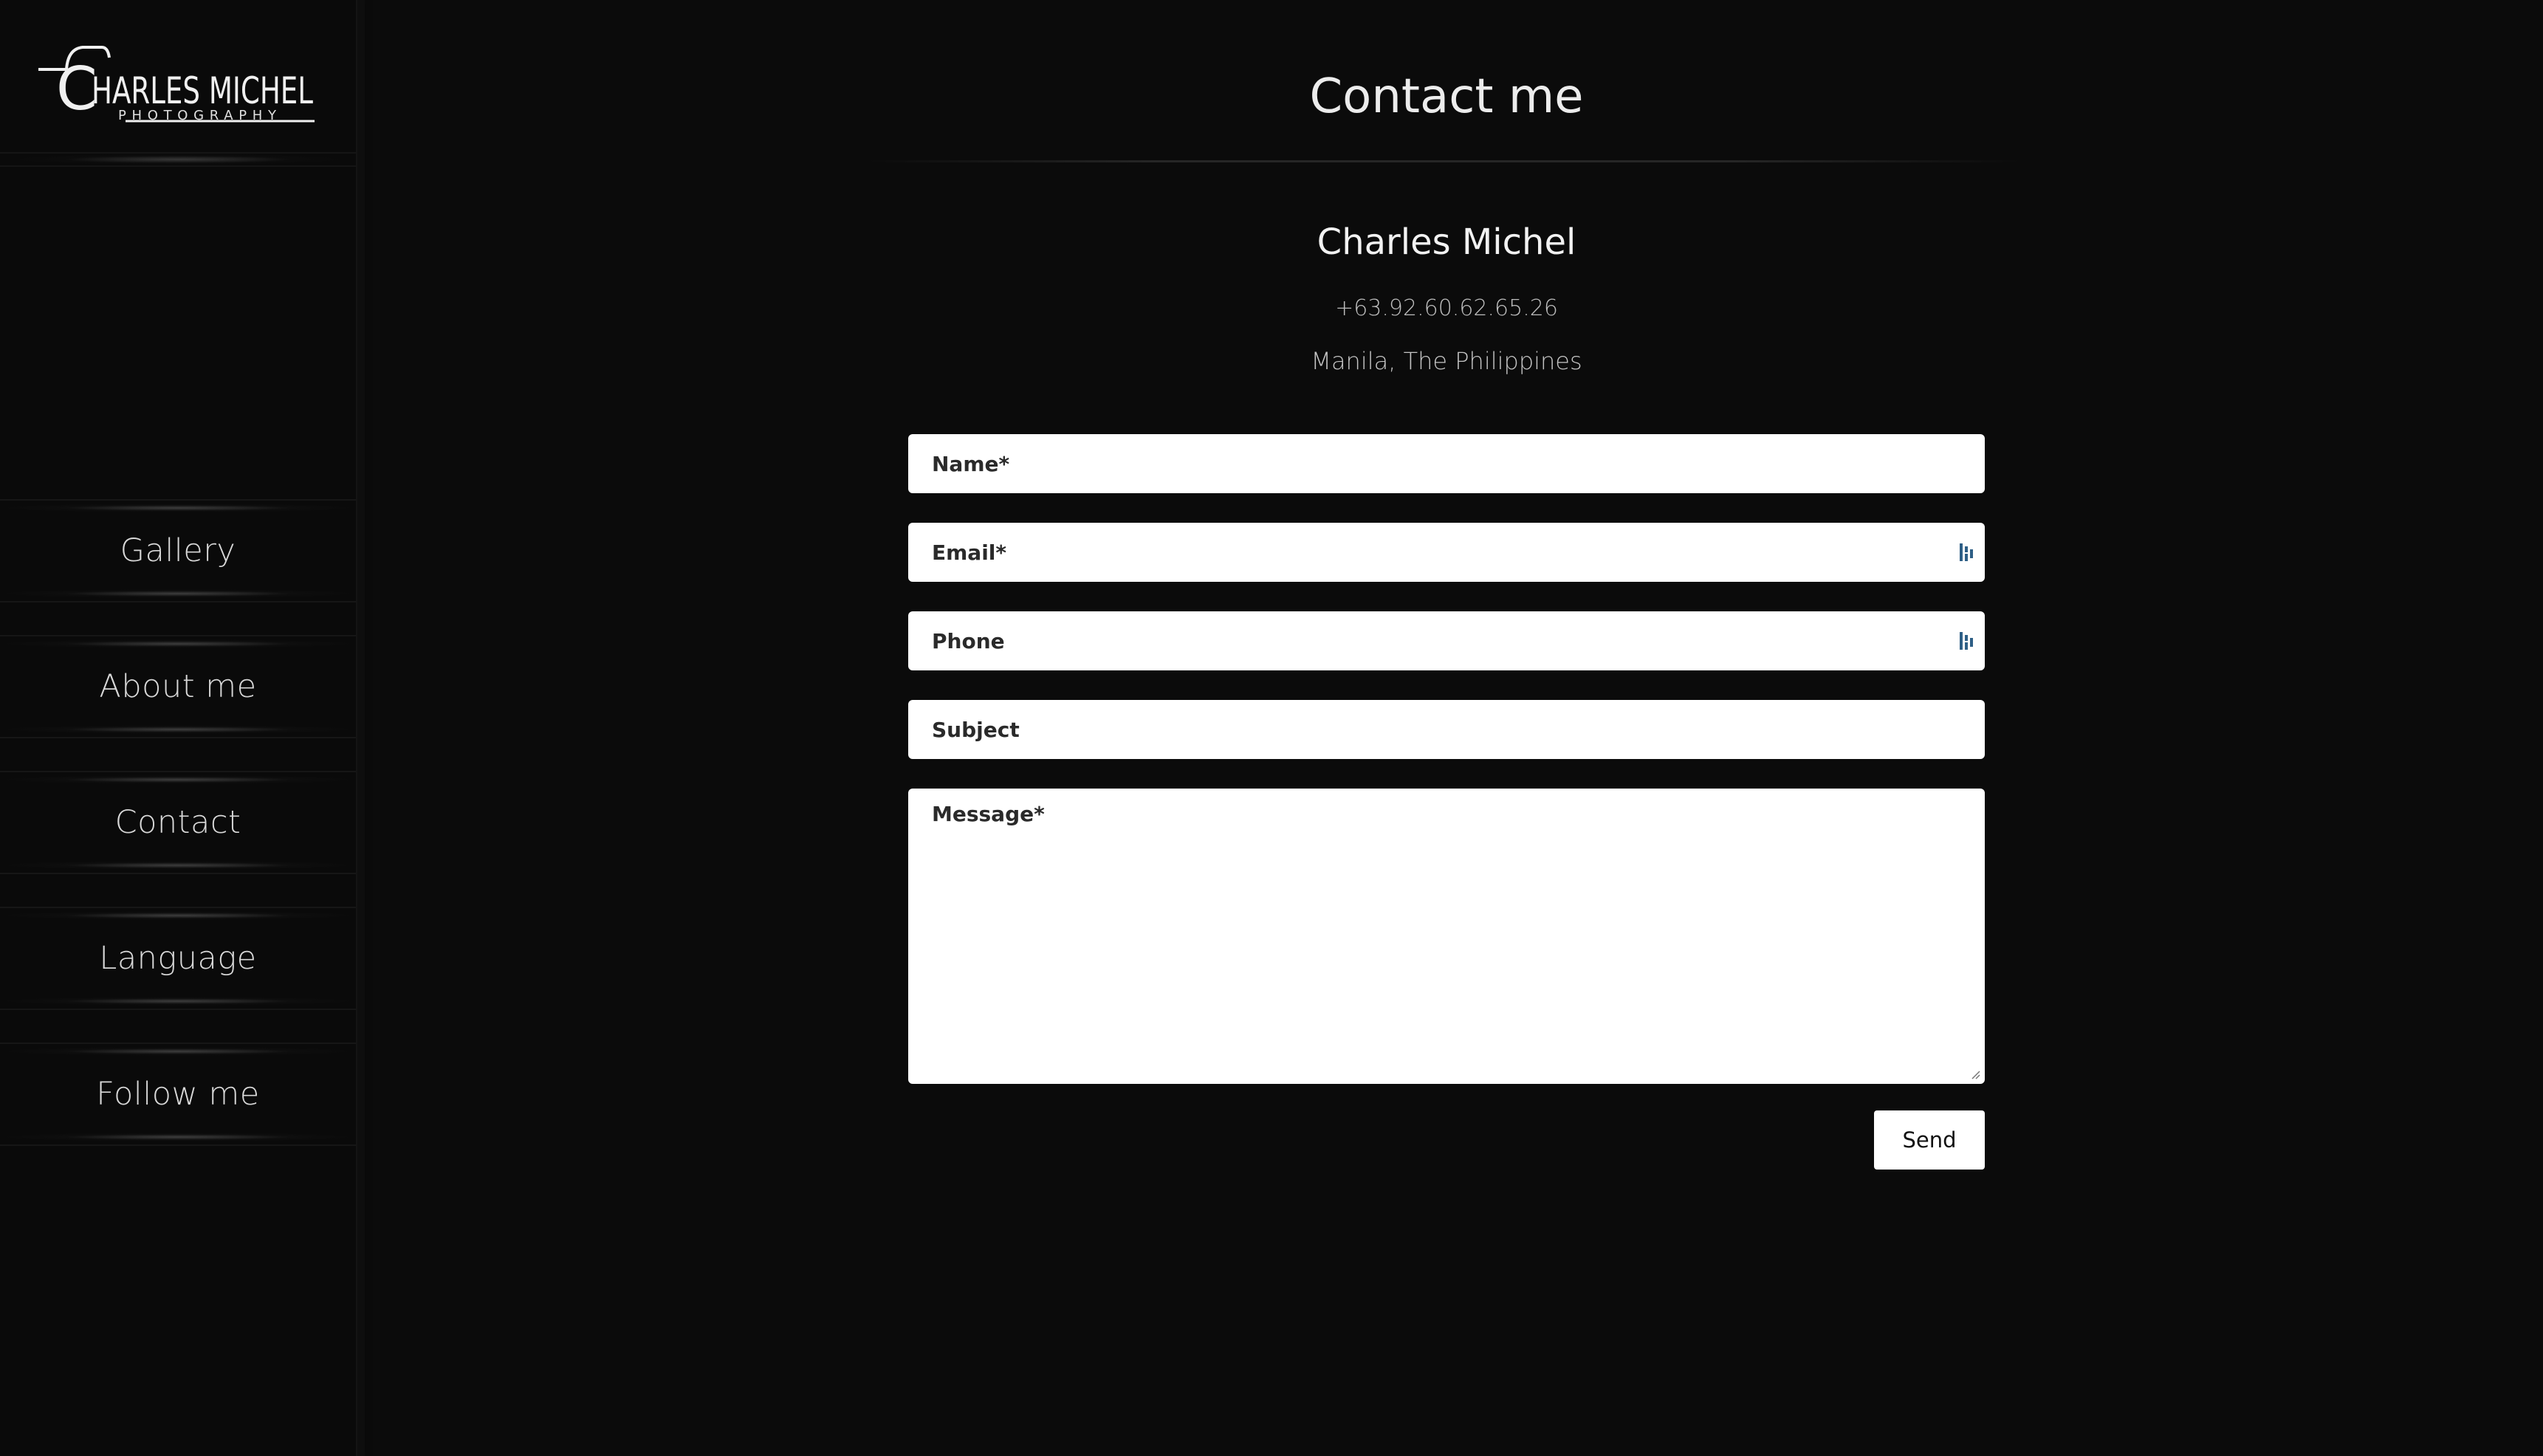 The height and width of the screenshot is (1456, 2543). I want to click on sidebar-item-label: About me, so click(178, 687).